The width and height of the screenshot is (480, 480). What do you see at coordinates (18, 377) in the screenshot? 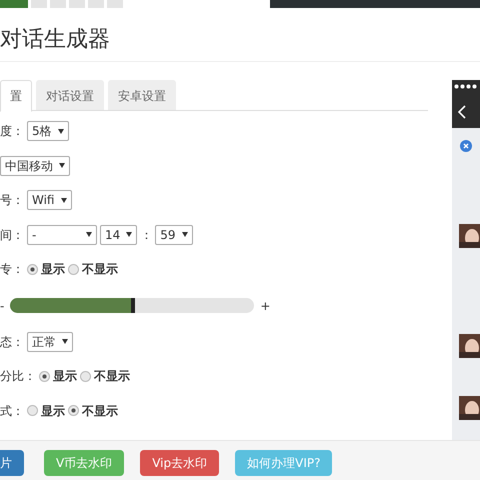
I see `field-label: 分比：` at bounding box center [18, 377].